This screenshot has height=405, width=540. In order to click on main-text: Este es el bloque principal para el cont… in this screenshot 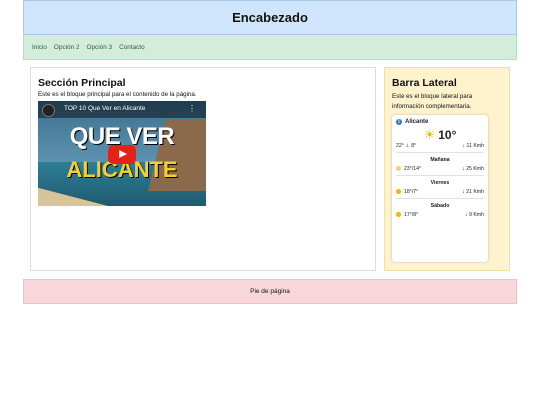, I will do `click(117, 94)`.